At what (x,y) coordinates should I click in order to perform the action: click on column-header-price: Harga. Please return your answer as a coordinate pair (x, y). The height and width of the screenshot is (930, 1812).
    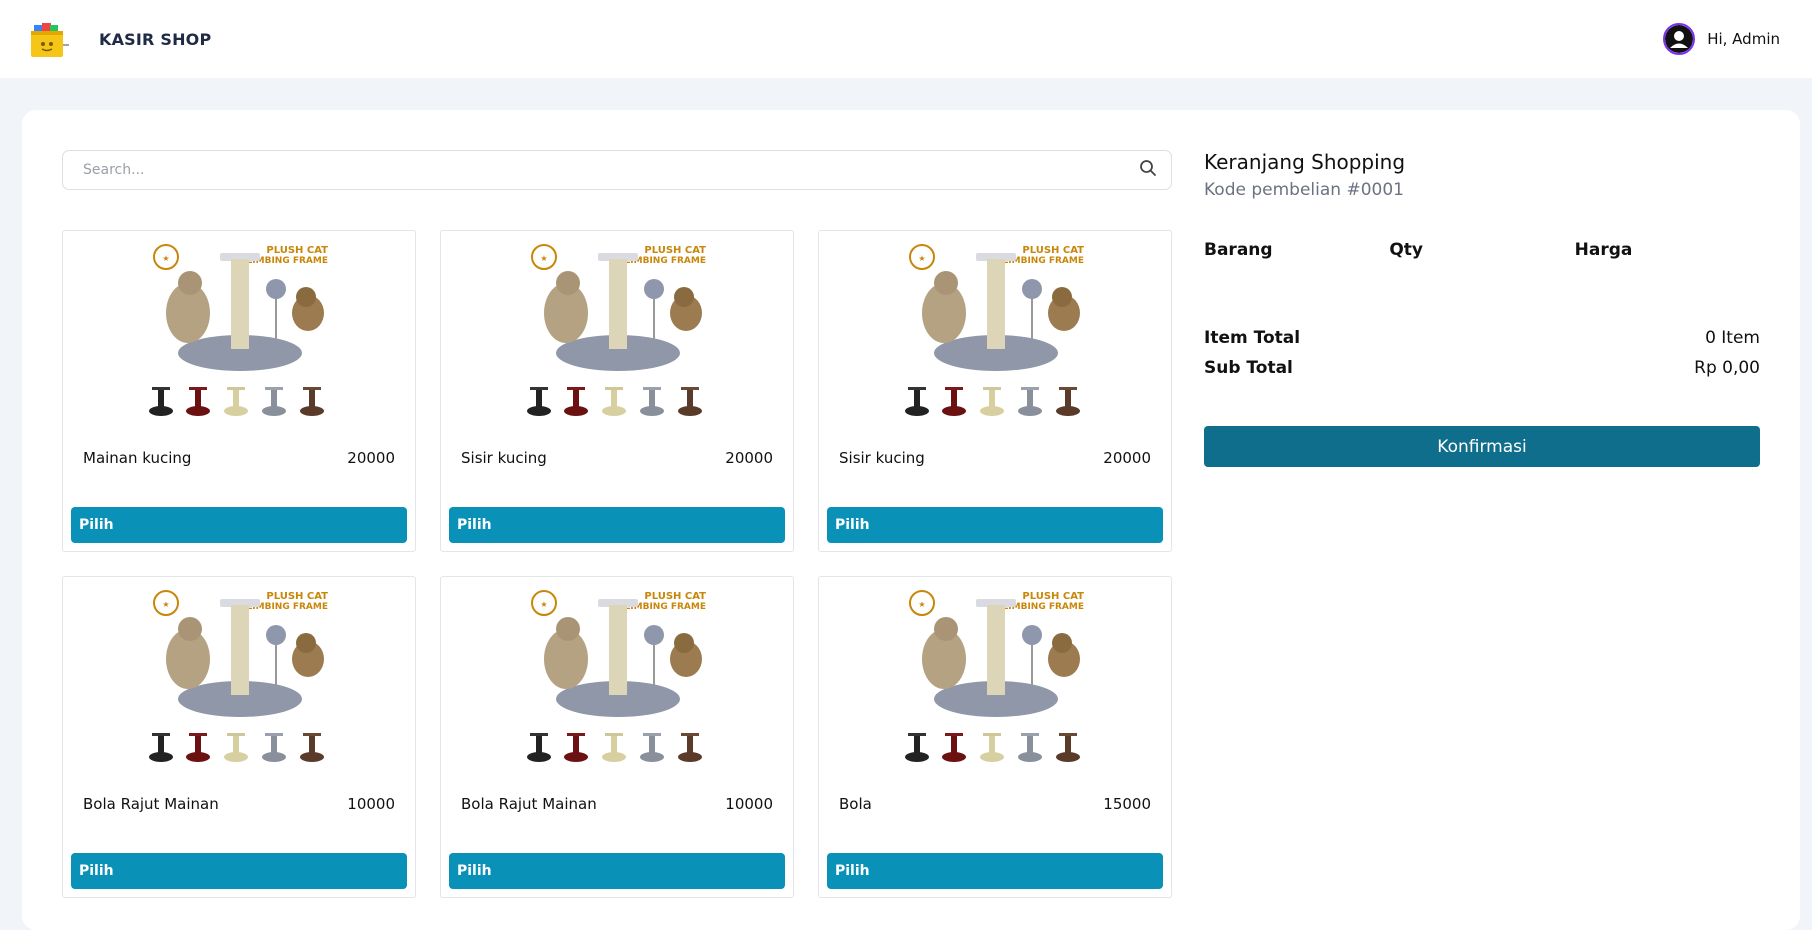
    Looking at the image, I should click on (1603, 250).